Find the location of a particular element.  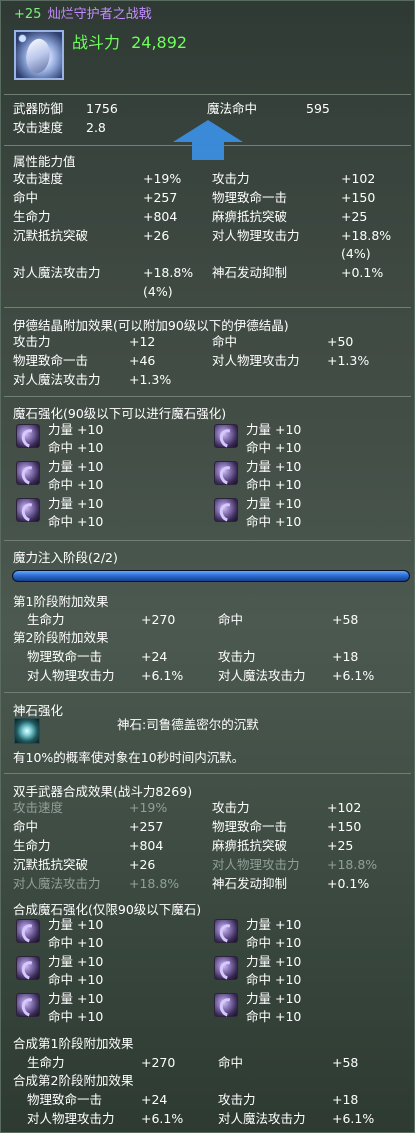

fusion-label: 神石发动抑制 is located at coordinates (250, 883).